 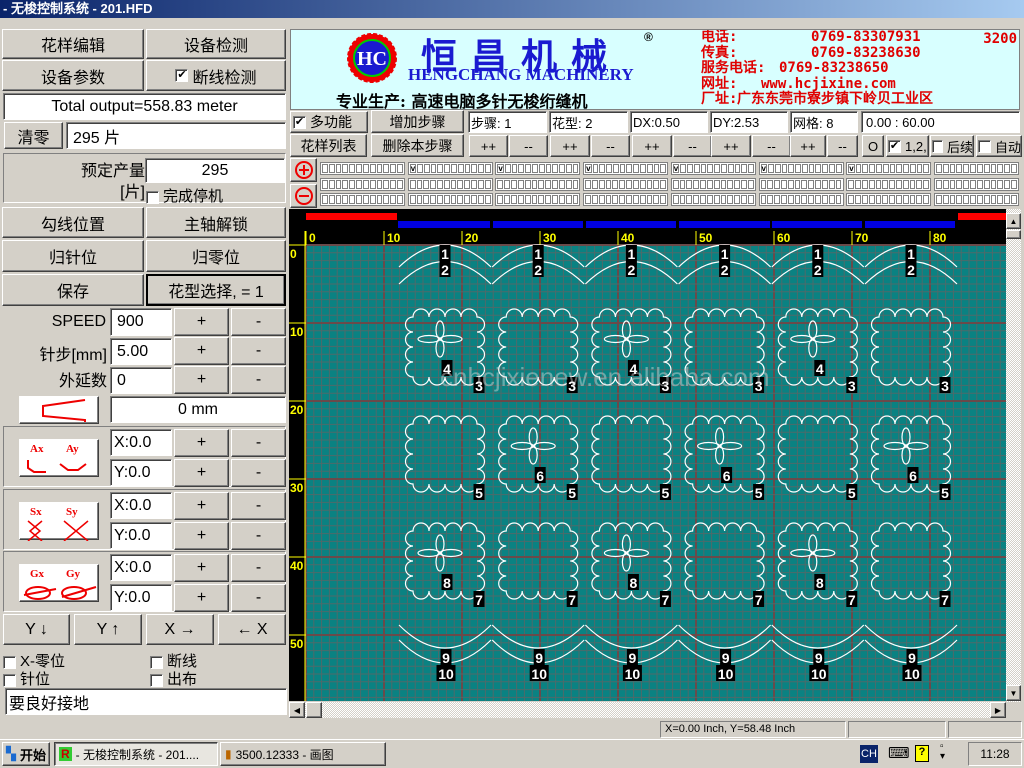 What do you see at coordinates (1013, 693) in the screenshot?
I see `scroll-down-arrow-icon: ▼` at bounding box center [1013, 693].